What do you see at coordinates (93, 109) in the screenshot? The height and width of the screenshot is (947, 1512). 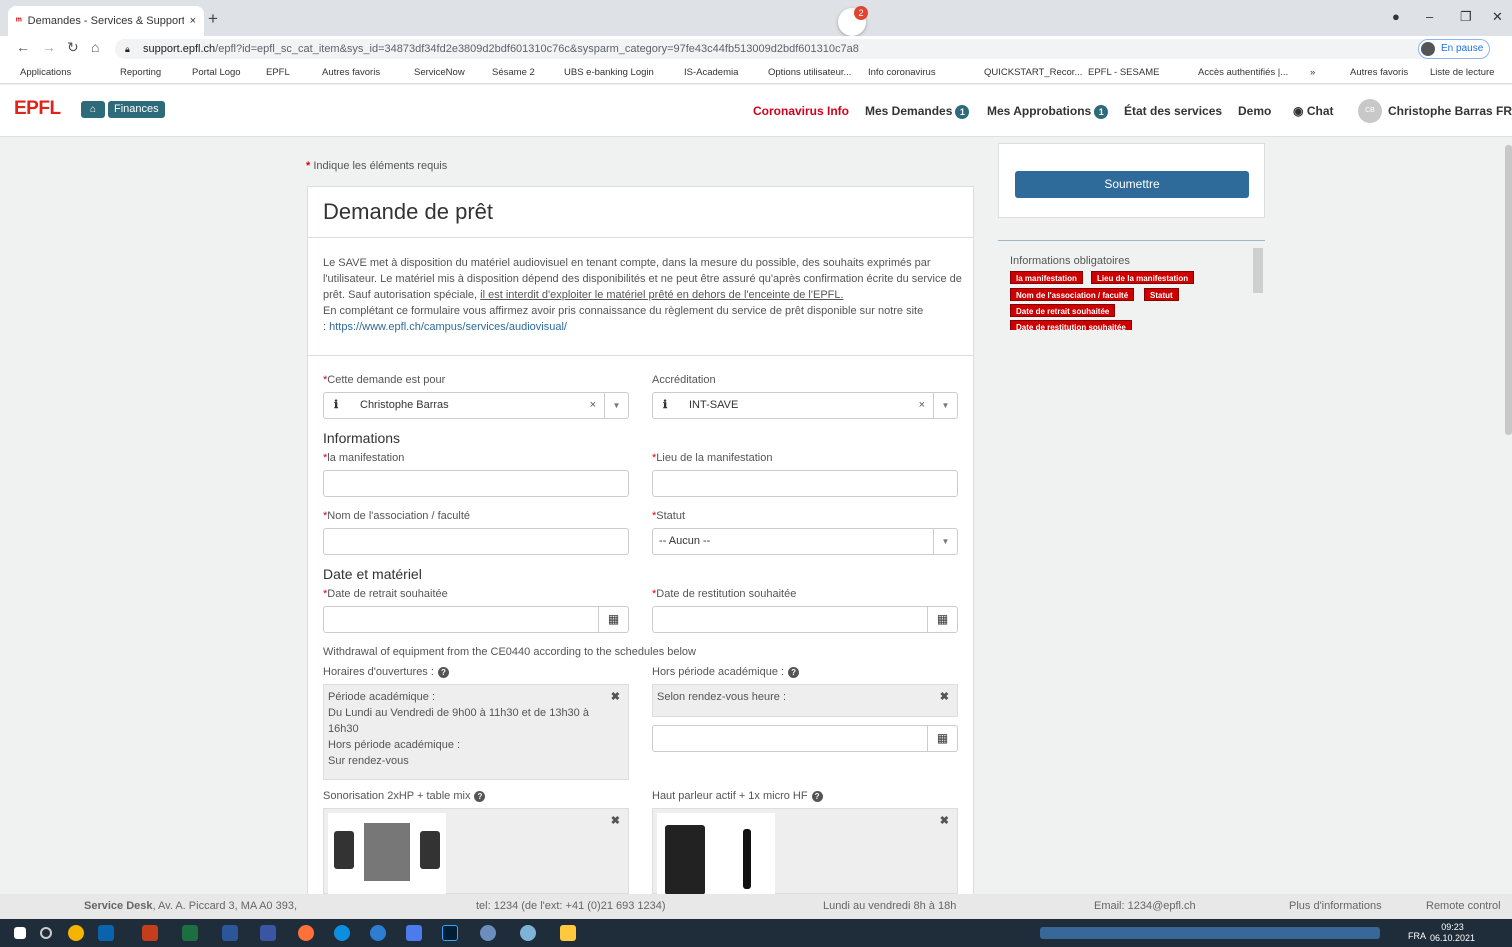 I see `home-button: ⌂` at bounding box center [93, 109].